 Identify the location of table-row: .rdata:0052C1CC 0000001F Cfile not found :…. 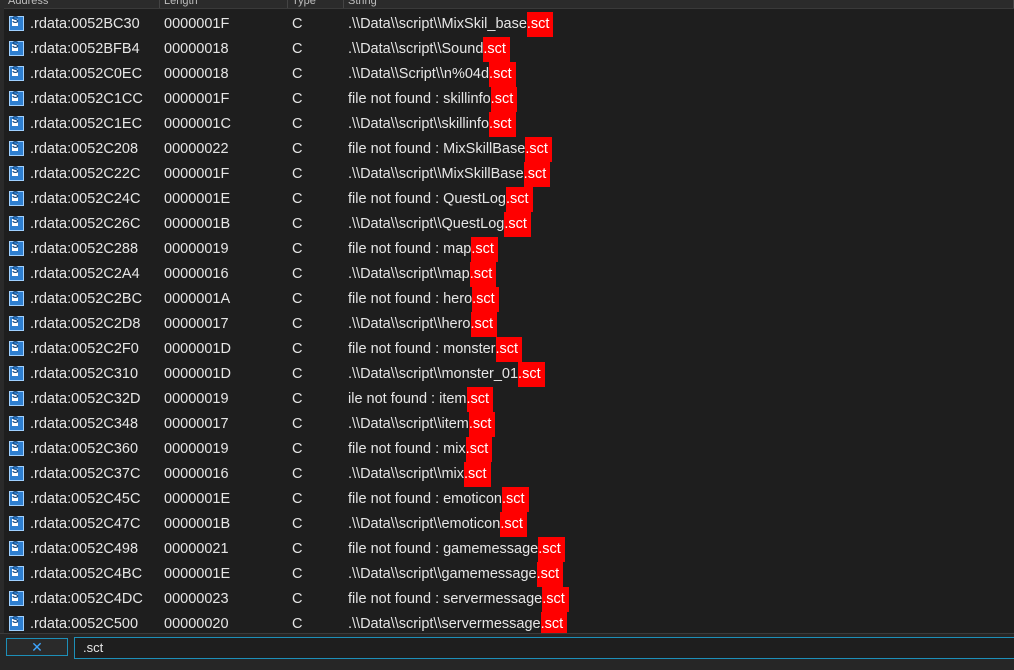
(507, 99).